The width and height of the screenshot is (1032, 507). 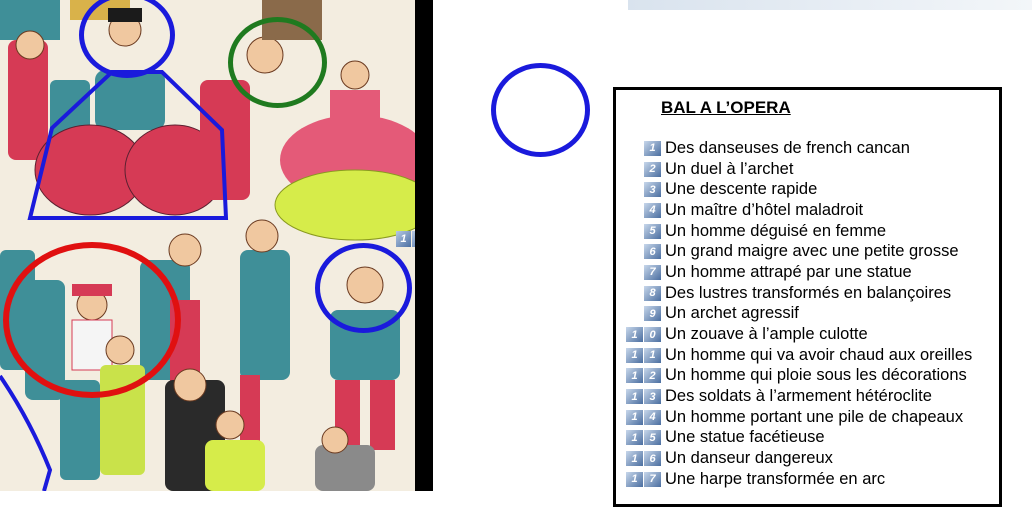 I want to click on item-number-badge: 2, so click(x=643, y=169).